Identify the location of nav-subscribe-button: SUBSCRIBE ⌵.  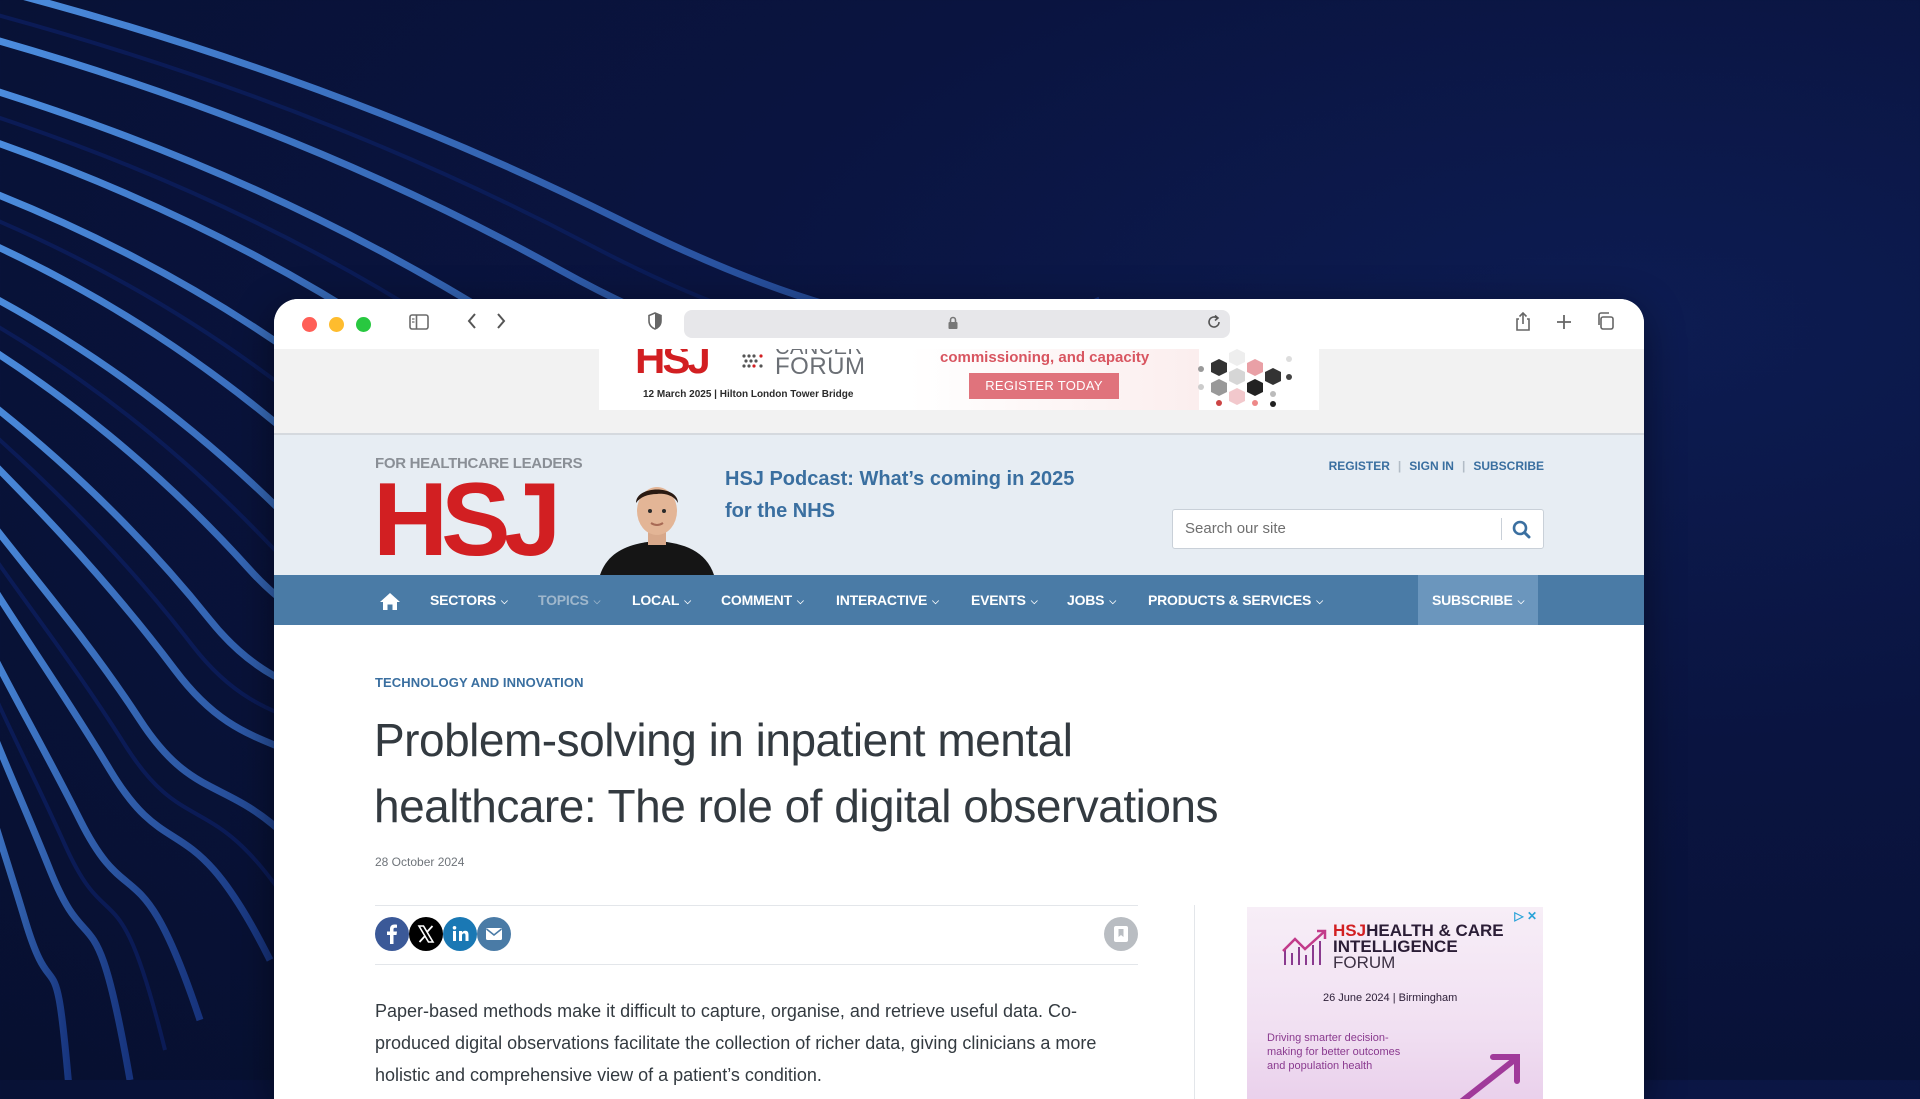
(1478, 600).